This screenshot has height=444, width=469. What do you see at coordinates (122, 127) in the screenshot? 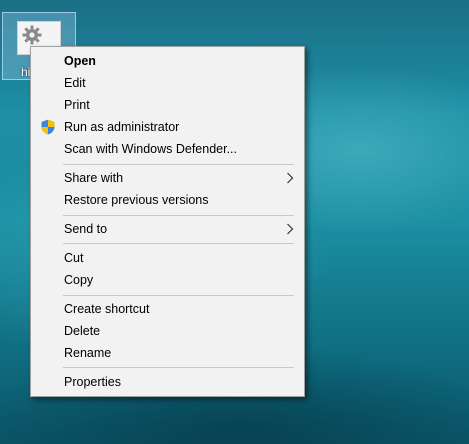
I see `menu-item-label: Run as administrator` at bounding box center [122, 127].